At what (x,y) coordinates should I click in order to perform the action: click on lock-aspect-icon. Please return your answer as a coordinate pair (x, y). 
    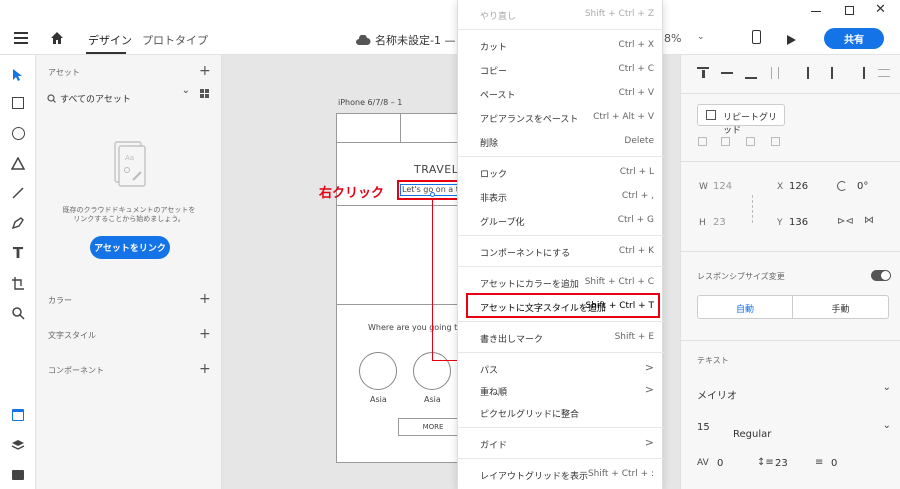
    Looking at the image, I should click on (752, 209).